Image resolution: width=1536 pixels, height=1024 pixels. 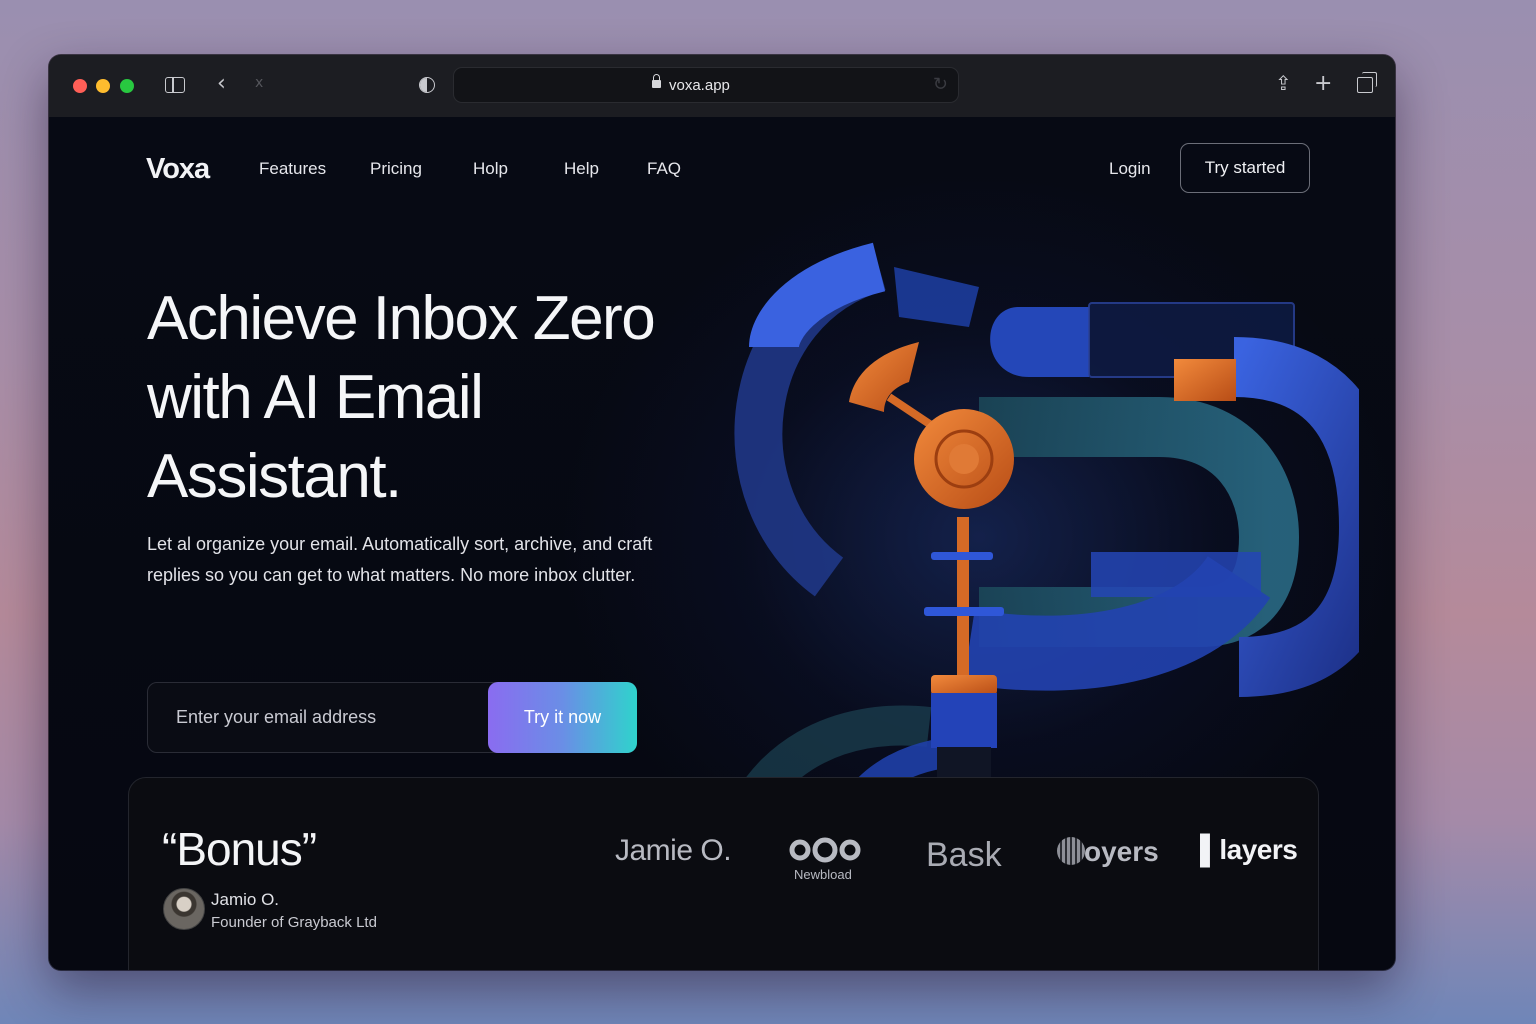 What do you see at coordinates (315, 397) in the screenshot?
I see `headline-line: with AI Email` at bounding box center [315, 397].